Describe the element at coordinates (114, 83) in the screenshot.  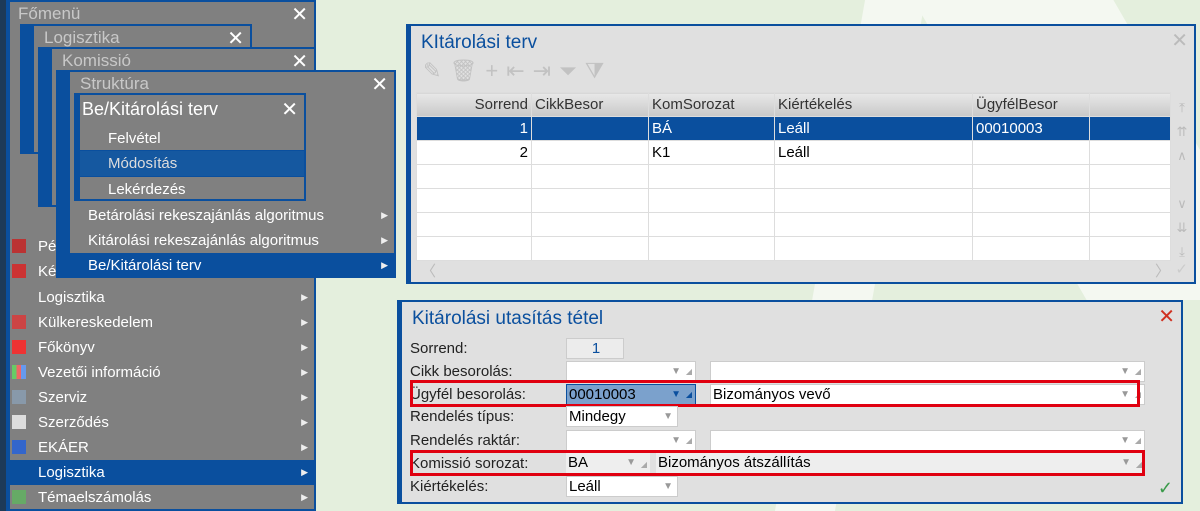
I see `window-title: Struktúra` at that location.